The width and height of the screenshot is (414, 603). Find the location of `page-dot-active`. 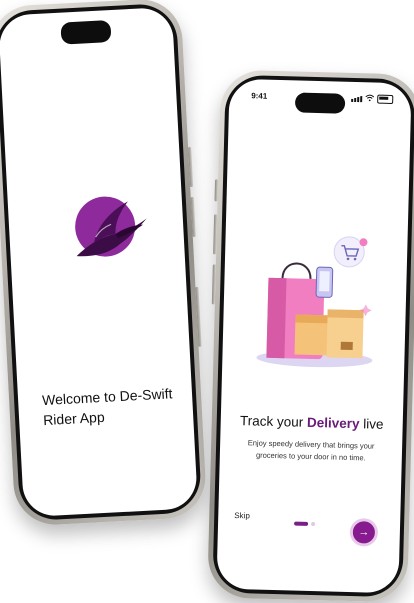

page-dot-active is located at coordinates (301, 523).